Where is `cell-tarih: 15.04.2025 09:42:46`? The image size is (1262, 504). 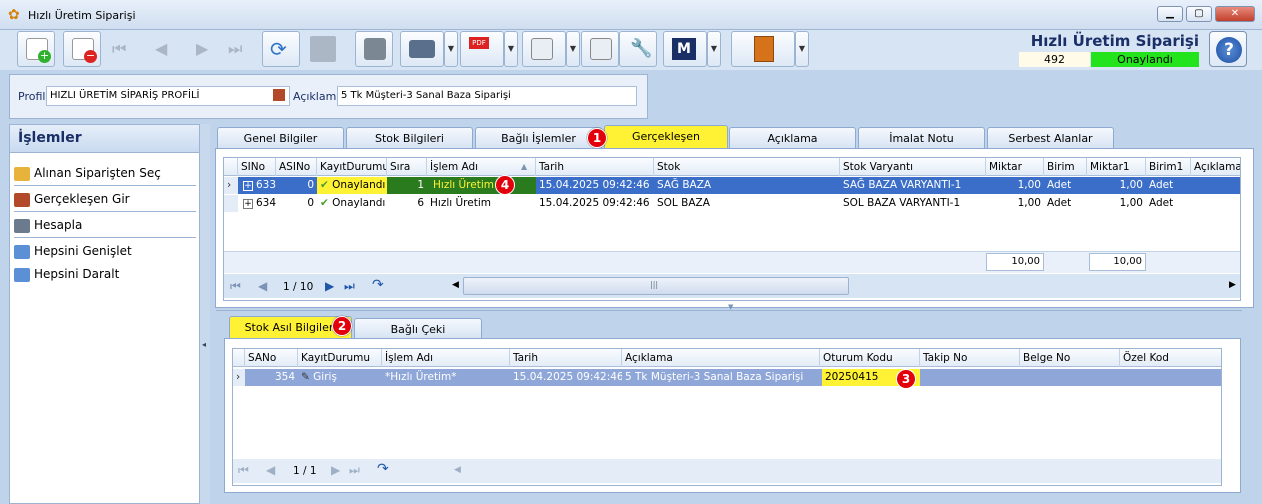
cell-tarih: 15.04.2025 09:42:46 is located at coordinates (567, 377).